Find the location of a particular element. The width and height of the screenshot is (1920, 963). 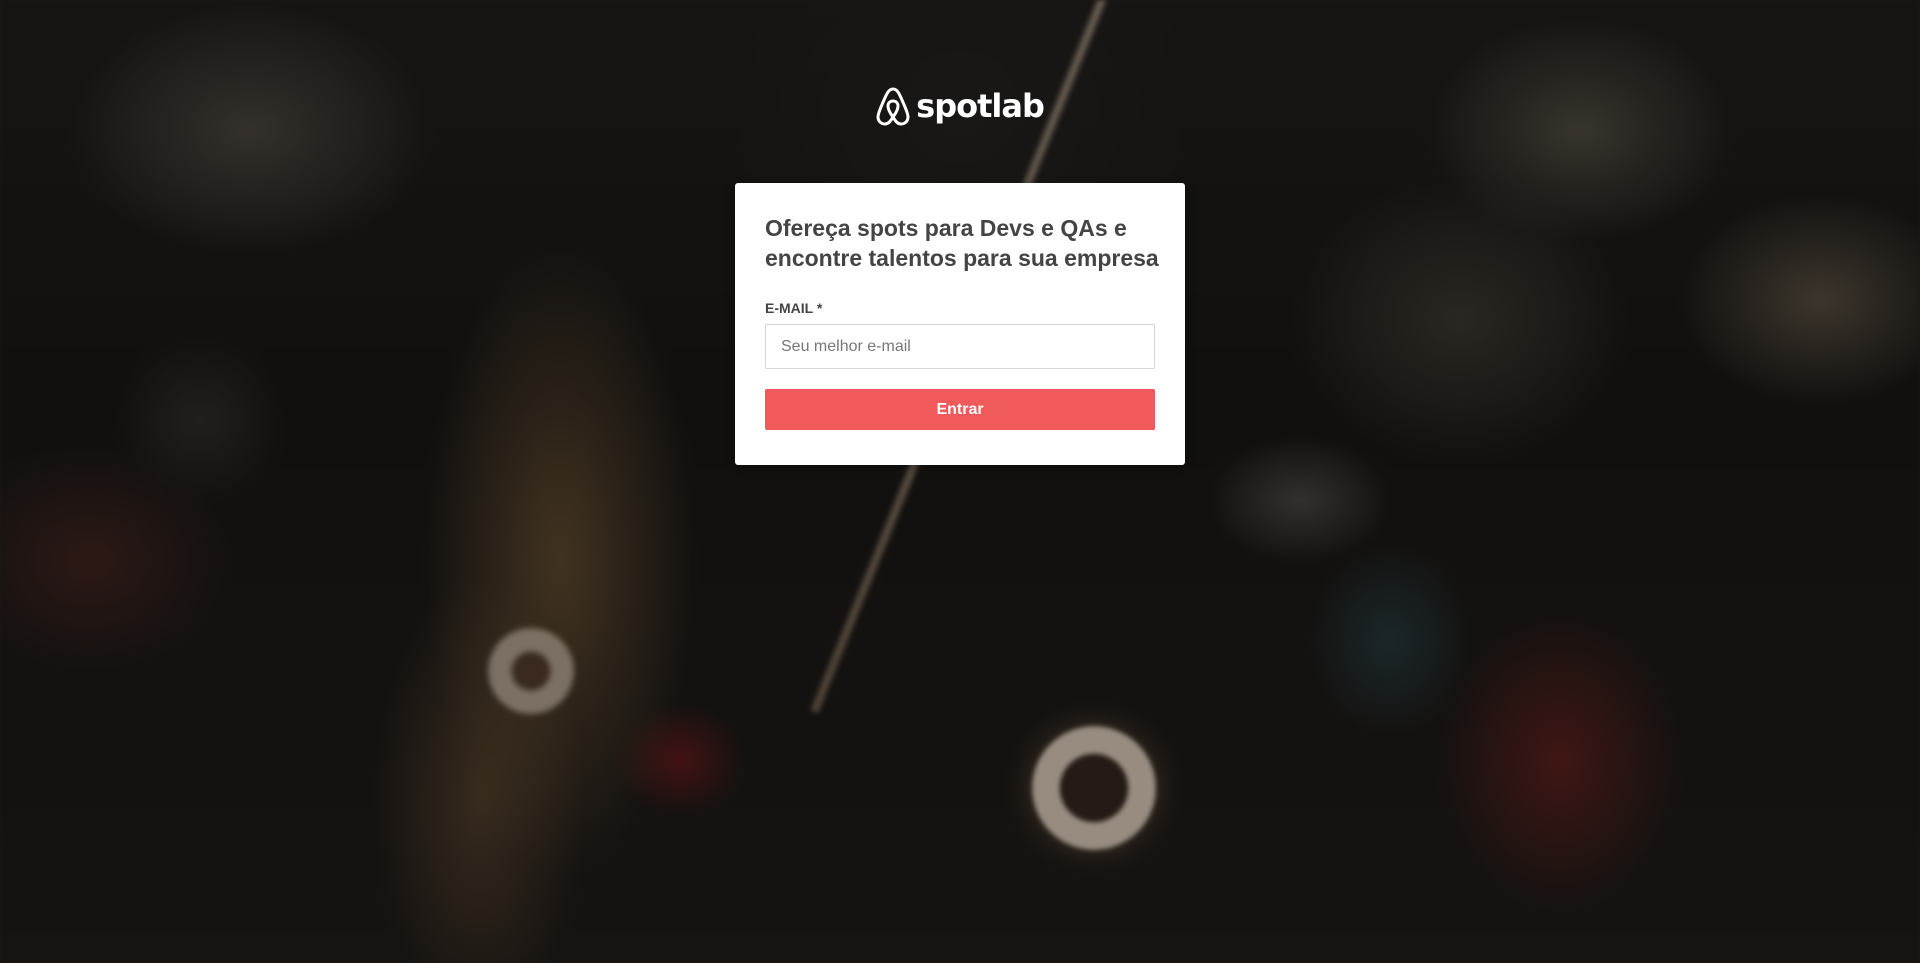

belo-icon is located at coordinates (893, 106).